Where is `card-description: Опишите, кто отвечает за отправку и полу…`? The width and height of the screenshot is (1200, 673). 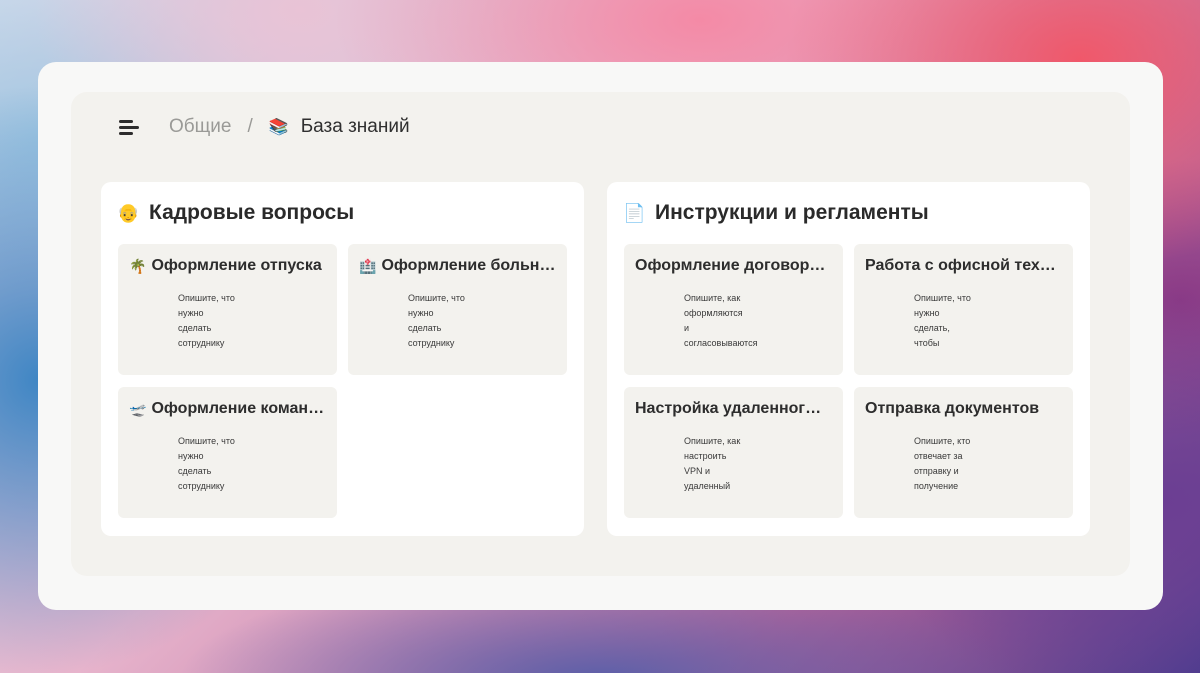
card-description: Опишите, кто отвечает за отправку и полу… is located at coordinates (964, 464).